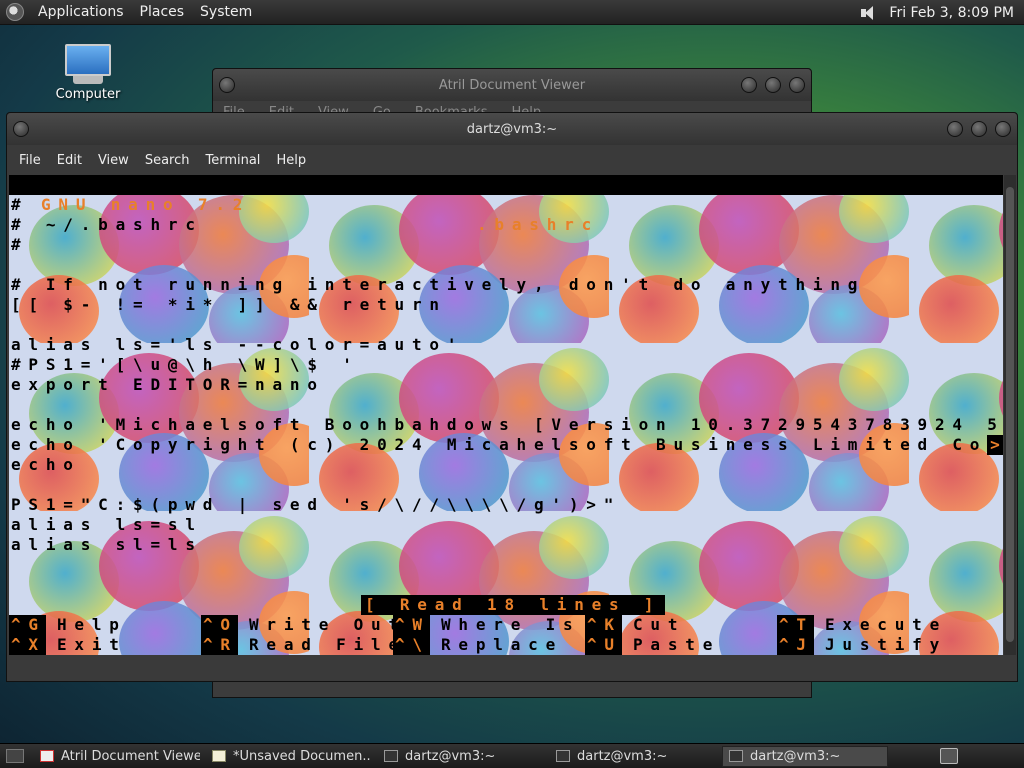 This screenshot has width=1024, height=768. I want to click on nano-titlebar: GNU nano 7.2 .bashrc, so click(506, 204).